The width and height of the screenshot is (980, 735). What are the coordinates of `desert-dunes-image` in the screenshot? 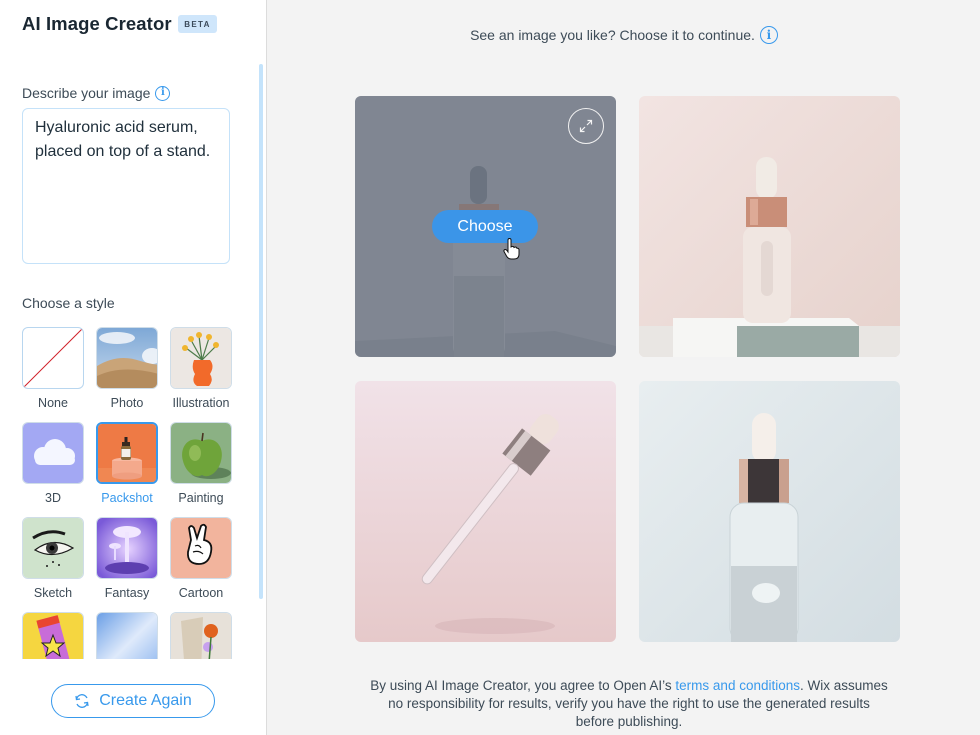 It's located at (127, 358).